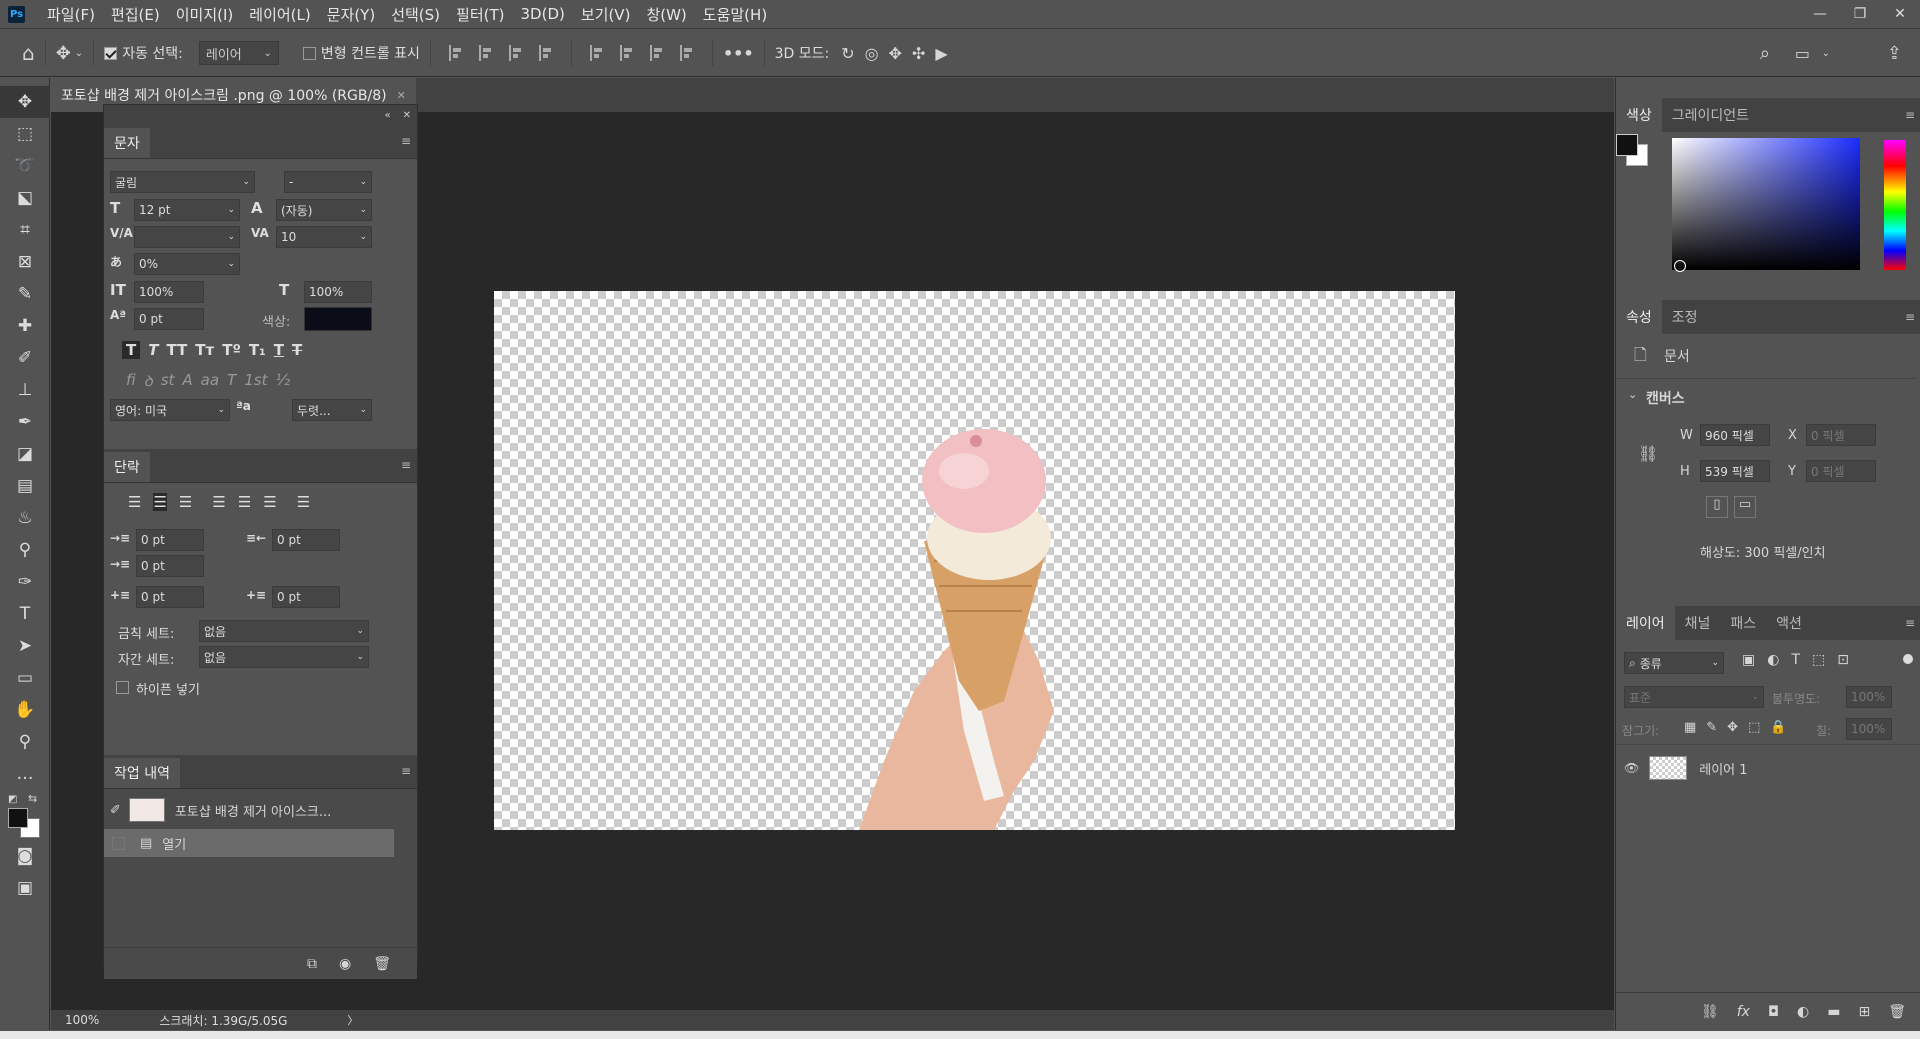  I want to click on trash-icon: 🗑, so click(382, 964).